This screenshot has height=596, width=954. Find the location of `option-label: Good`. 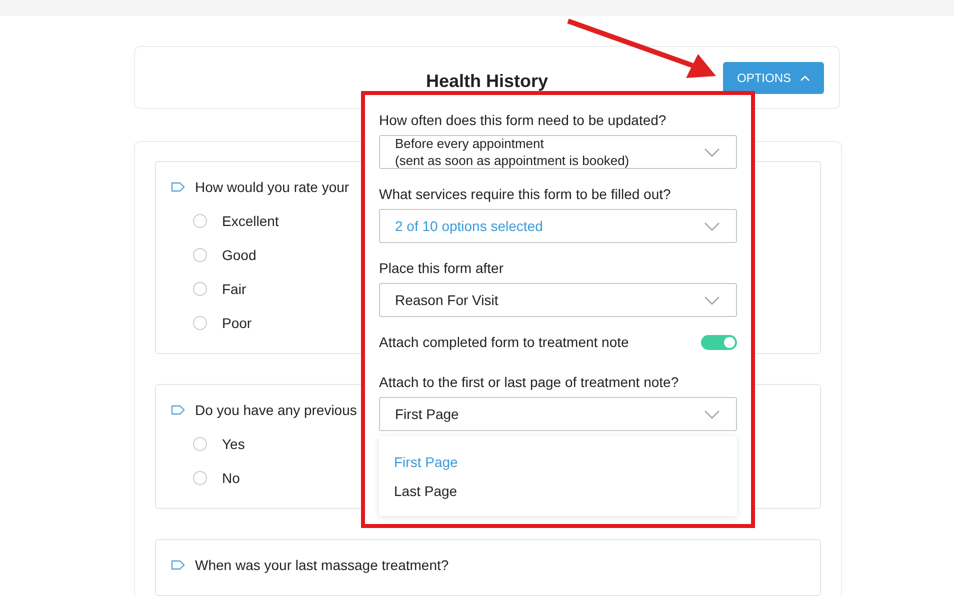

option-label: Good is located at coordinates (239, 255).